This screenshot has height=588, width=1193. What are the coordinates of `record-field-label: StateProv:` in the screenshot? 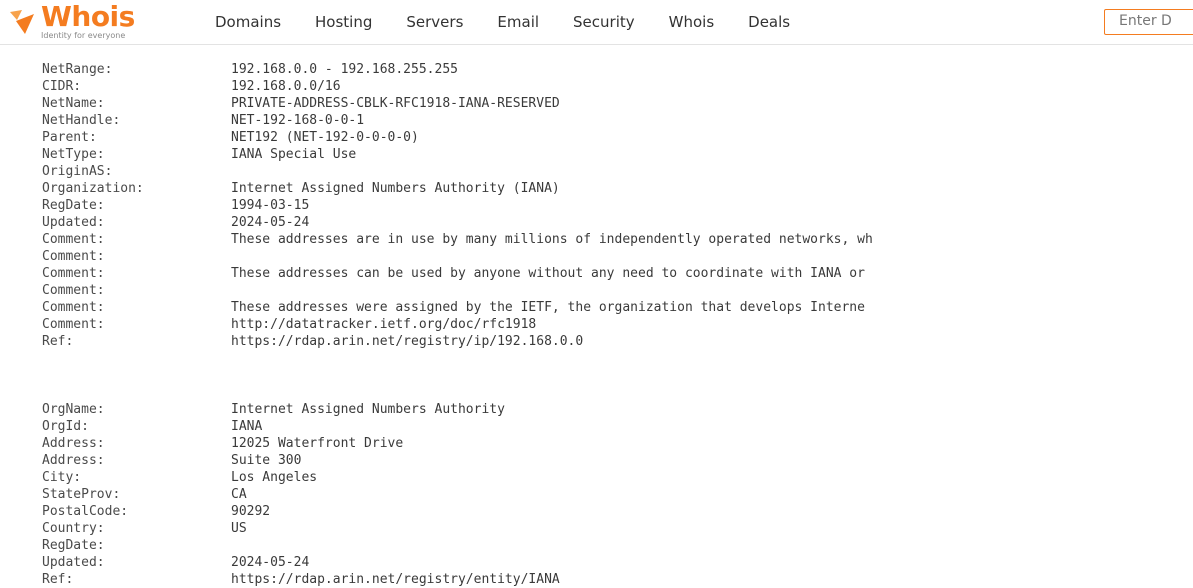 It's located at (81, 494).